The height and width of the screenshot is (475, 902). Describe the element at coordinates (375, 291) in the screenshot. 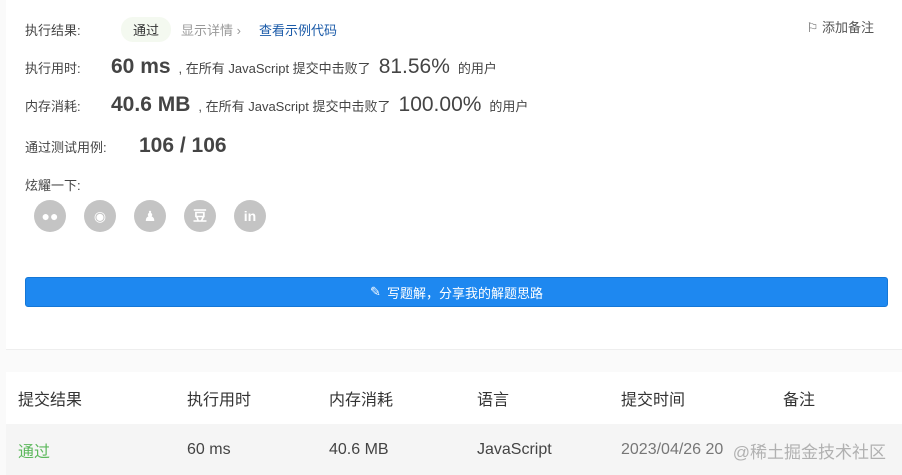

I see `pencil-icon: ✎` at that location.